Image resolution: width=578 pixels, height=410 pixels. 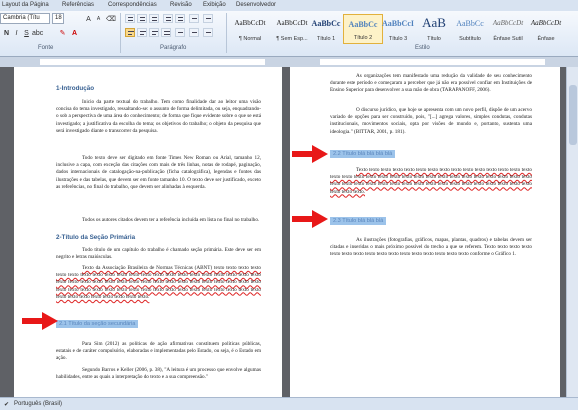 What do you see at coordinates (432, 62) in the screenshot?
I see `ruler-right-page` at bounding box center [432, 62].